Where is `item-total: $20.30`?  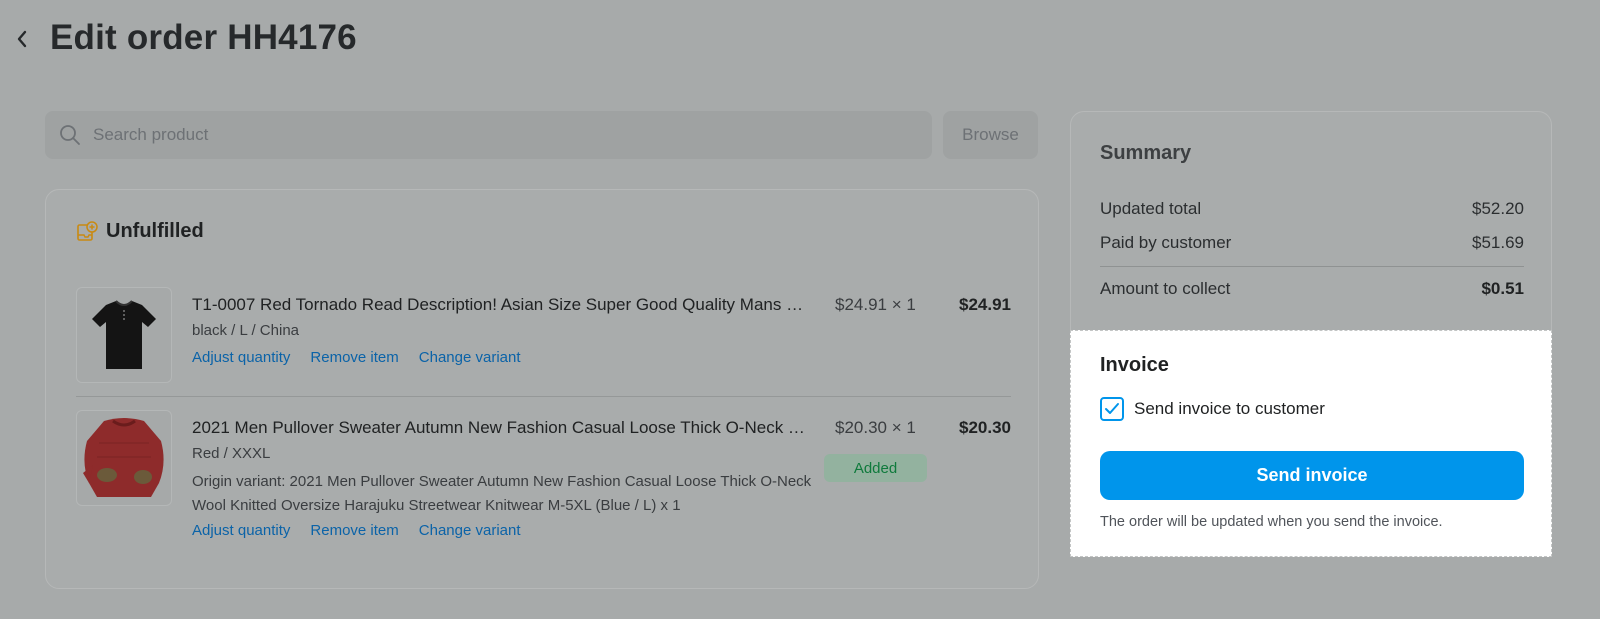
item-total: $20.30 is located at coordinates (985, 427).